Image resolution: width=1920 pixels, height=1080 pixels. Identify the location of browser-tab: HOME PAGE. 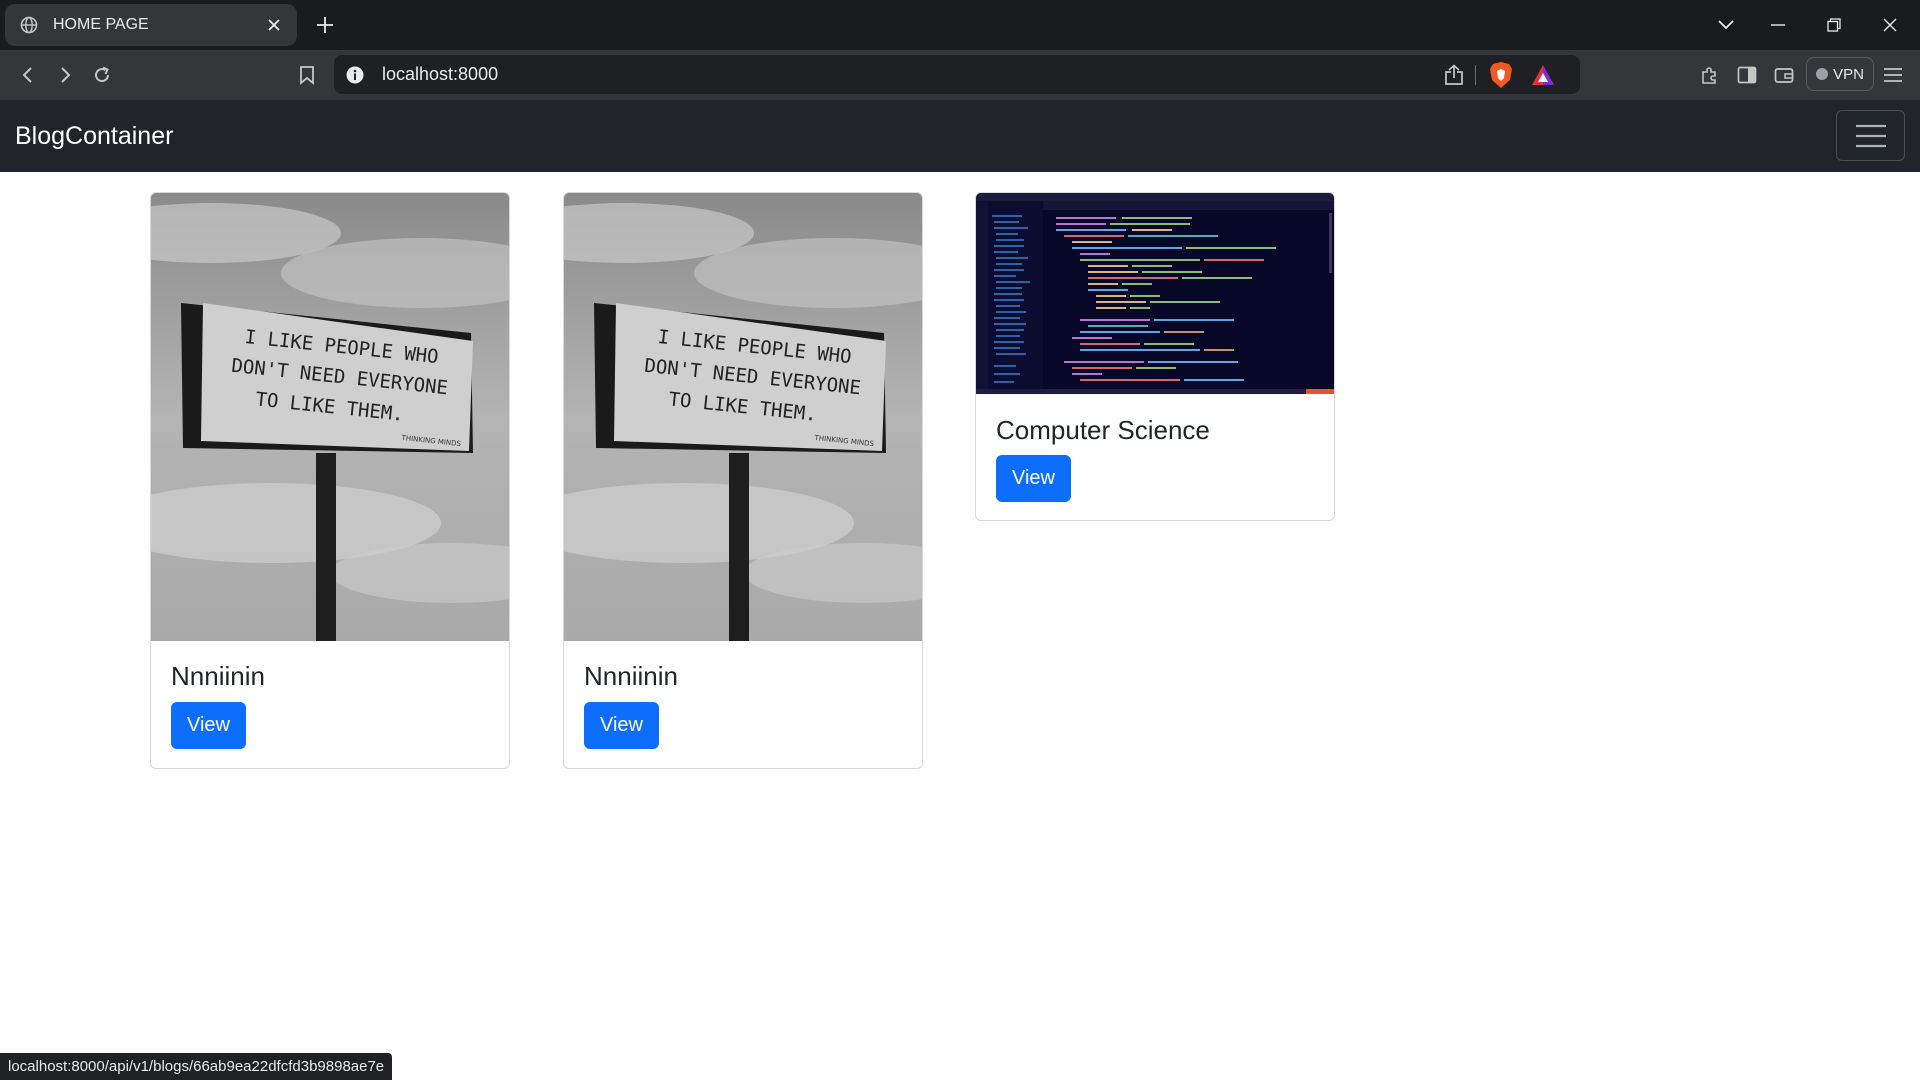
(151, 25).